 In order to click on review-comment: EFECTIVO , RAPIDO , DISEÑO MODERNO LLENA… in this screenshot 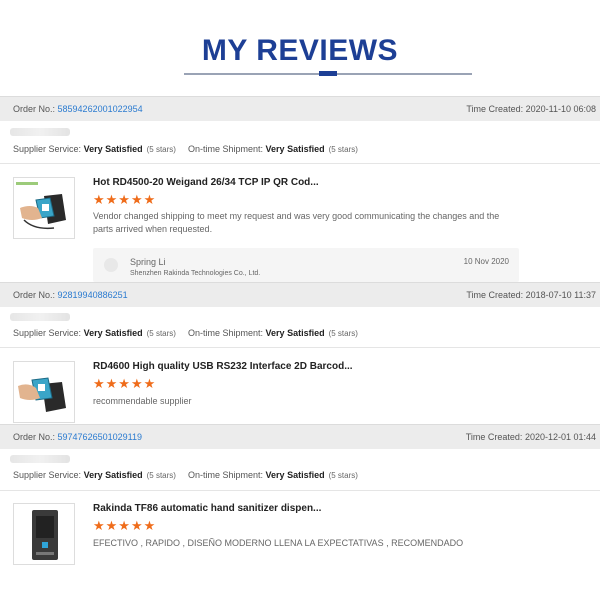, I will do `click(278, 543)`.